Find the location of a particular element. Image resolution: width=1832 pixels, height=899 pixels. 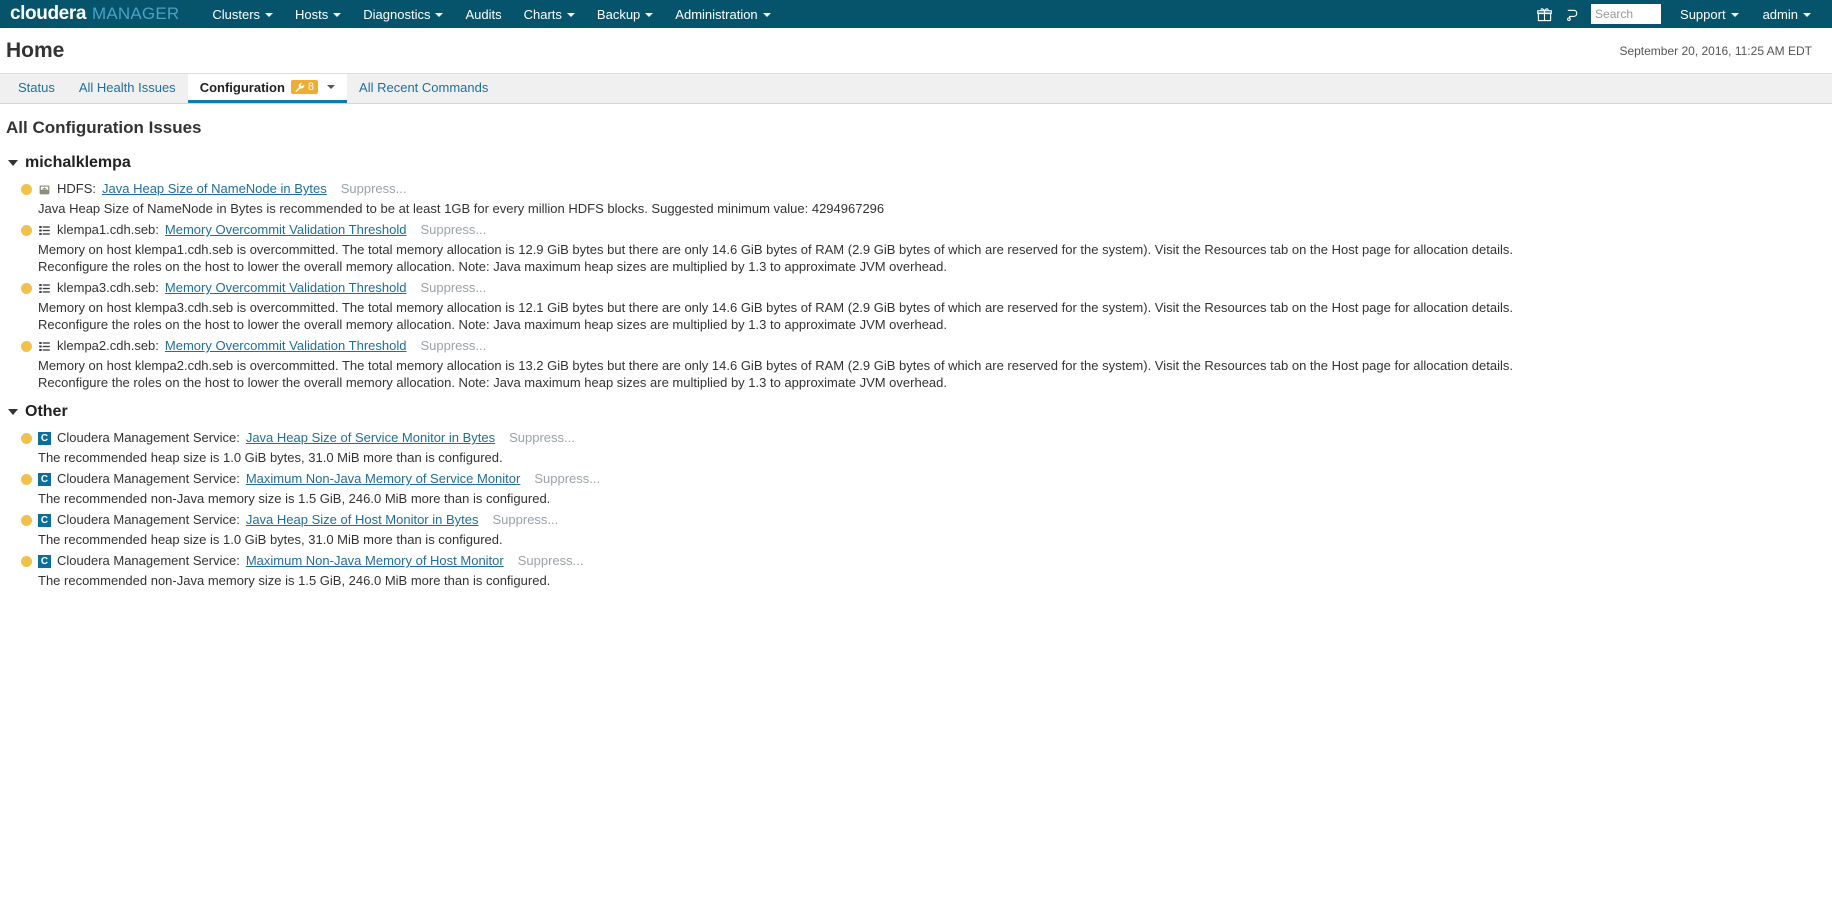

nav-item-hosts: Hosts is located at coordinates (318, 14).